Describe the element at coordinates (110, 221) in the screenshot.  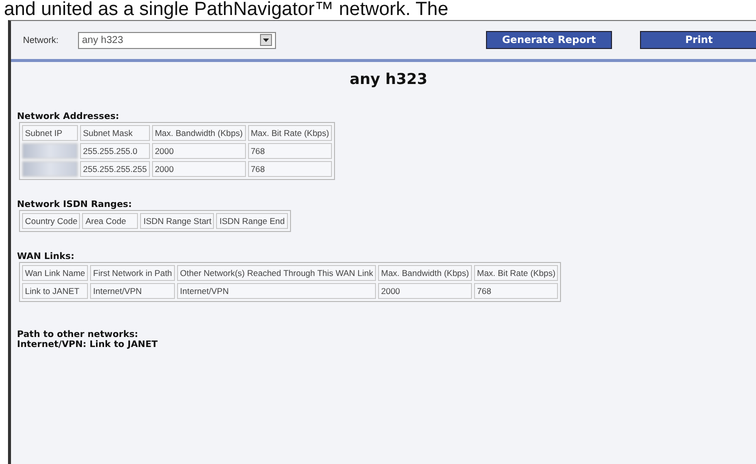
I see `column-header: Area Code` at that location.